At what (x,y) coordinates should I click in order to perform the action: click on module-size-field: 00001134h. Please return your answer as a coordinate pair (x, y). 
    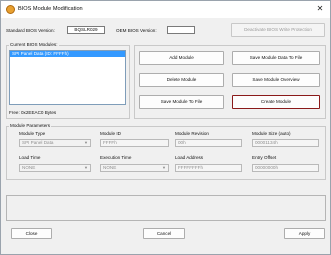
    Looking at the image, I should click on (285, 143).